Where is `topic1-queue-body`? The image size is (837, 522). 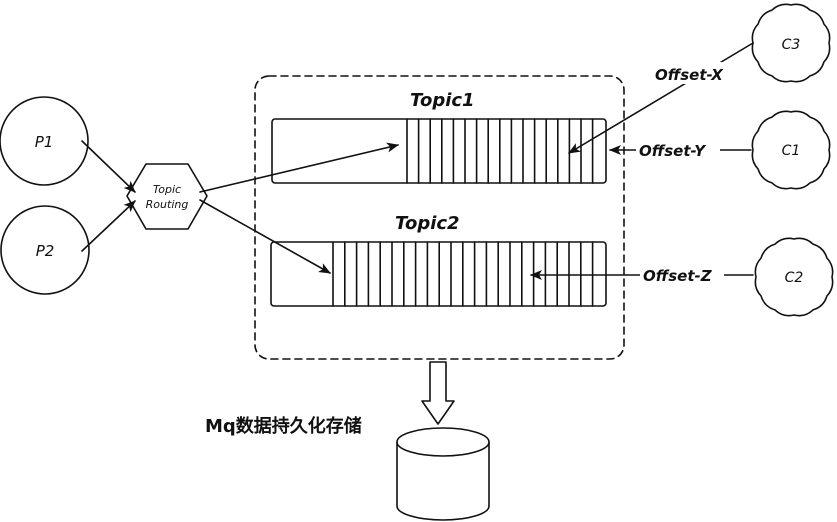
topic1-queue-body is located at coordinates (439, 151).